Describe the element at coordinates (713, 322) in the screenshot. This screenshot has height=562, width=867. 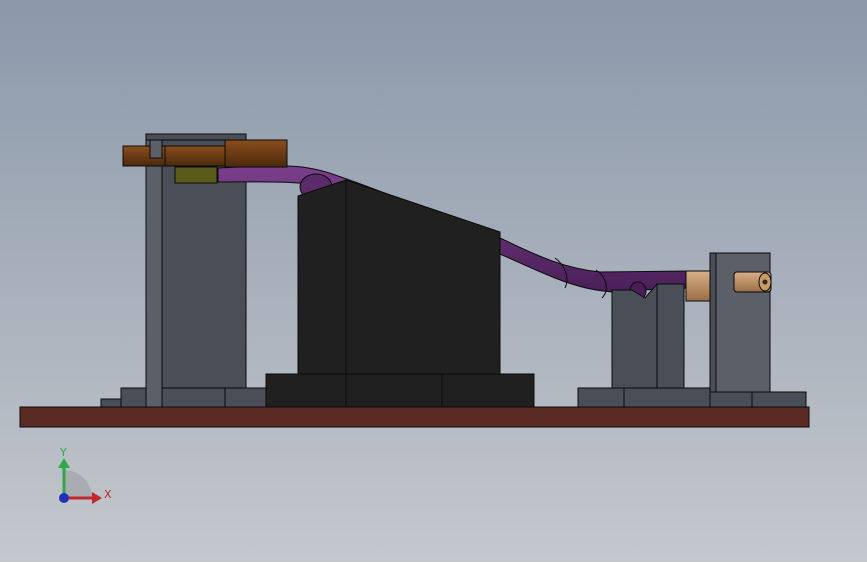
I see `right-upright-inner` at that location.